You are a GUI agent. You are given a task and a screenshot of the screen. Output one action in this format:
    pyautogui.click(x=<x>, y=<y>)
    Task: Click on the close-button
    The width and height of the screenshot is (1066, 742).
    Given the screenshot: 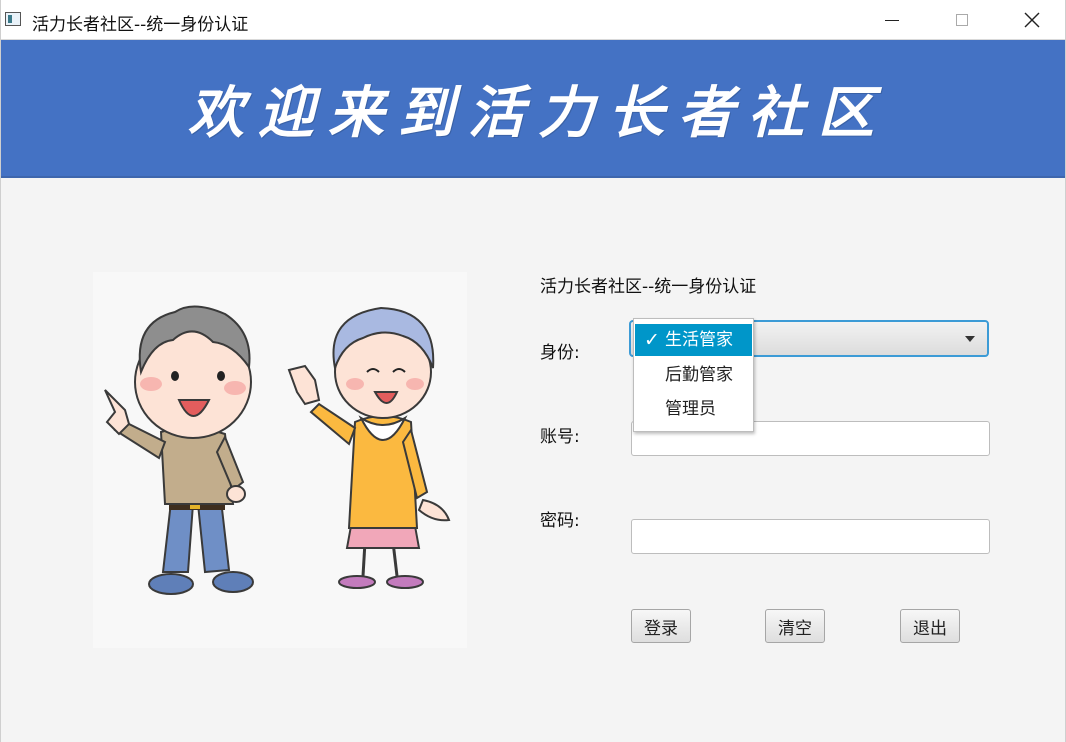 What is the action you would take?
    pyautogui.click(x=1031, y=20)
    